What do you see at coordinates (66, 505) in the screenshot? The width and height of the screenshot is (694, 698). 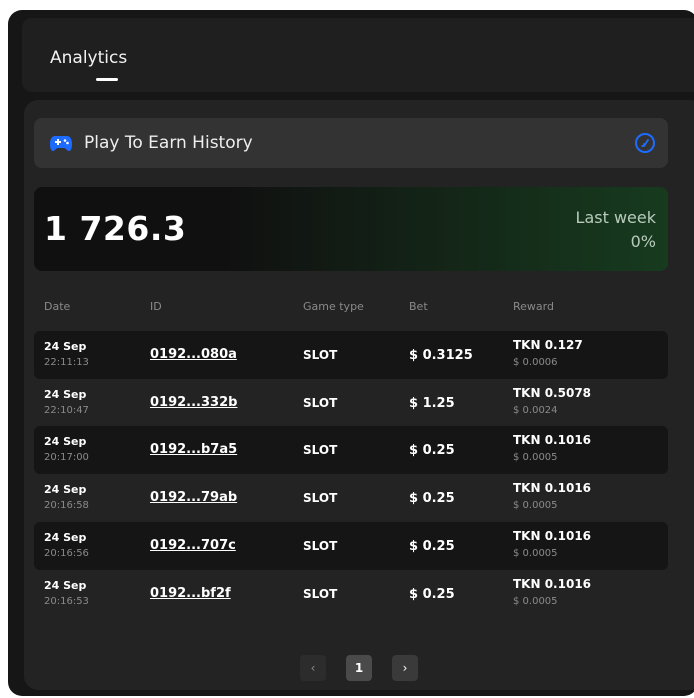 I see `row-time: 20:16:58` at bounding box center [66, 505].